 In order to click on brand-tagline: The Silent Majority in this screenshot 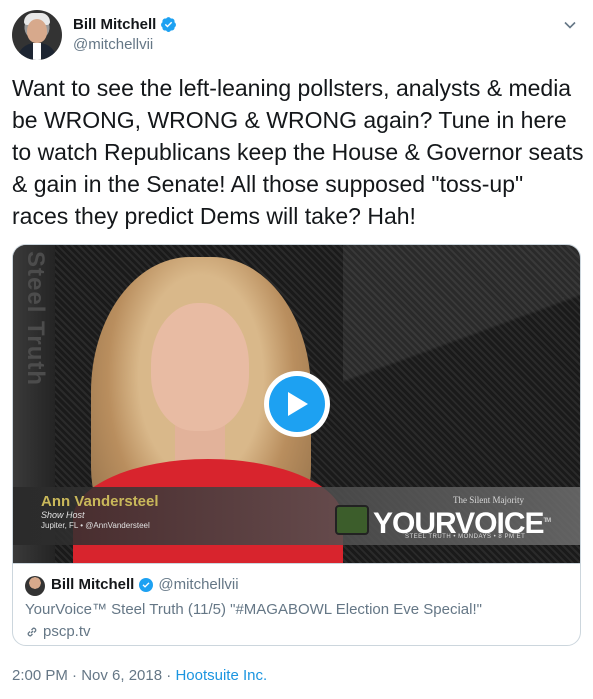, I will do `click(488, 500)`.